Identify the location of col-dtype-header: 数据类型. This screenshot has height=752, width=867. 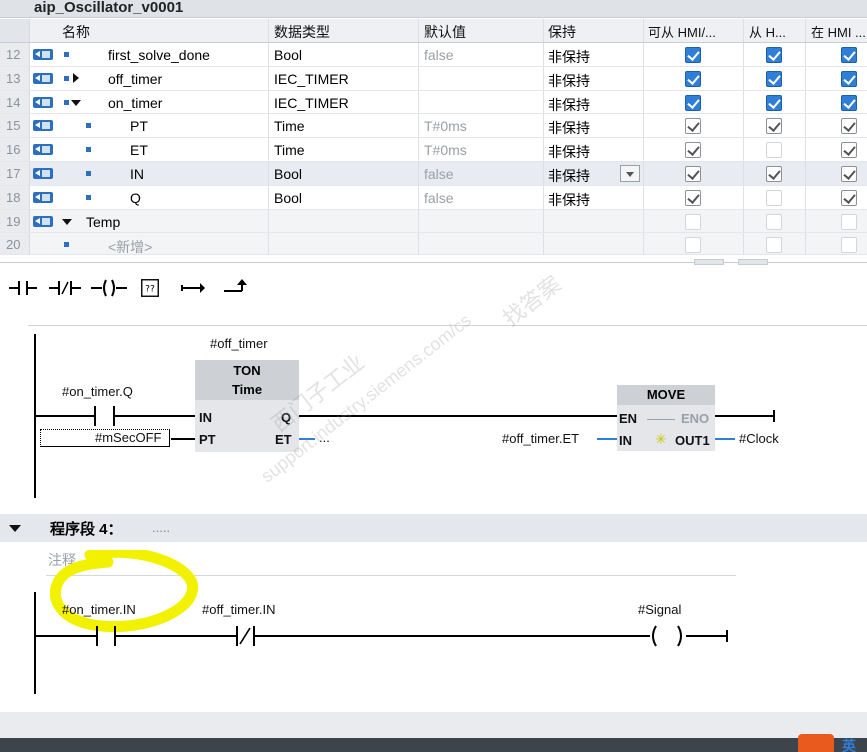
(302, 32).